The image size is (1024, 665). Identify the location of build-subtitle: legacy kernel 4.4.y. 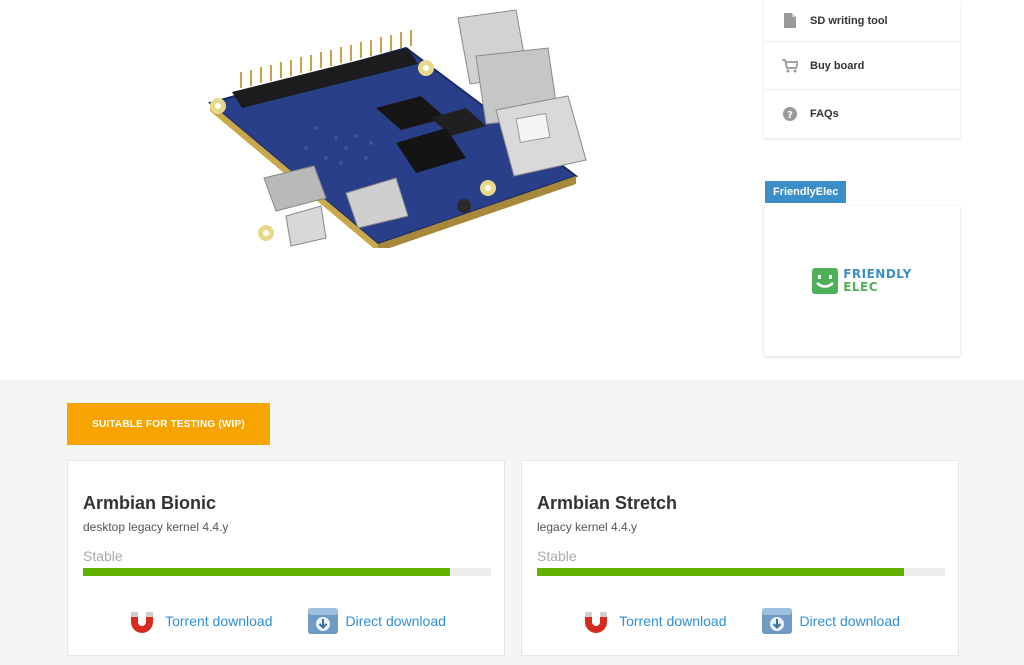
(587, 527).